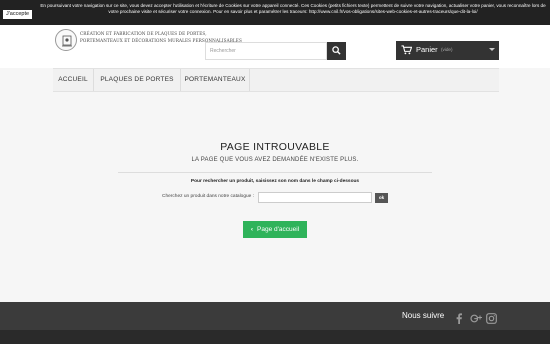  I want to click on content-divider, so click(275, 172).